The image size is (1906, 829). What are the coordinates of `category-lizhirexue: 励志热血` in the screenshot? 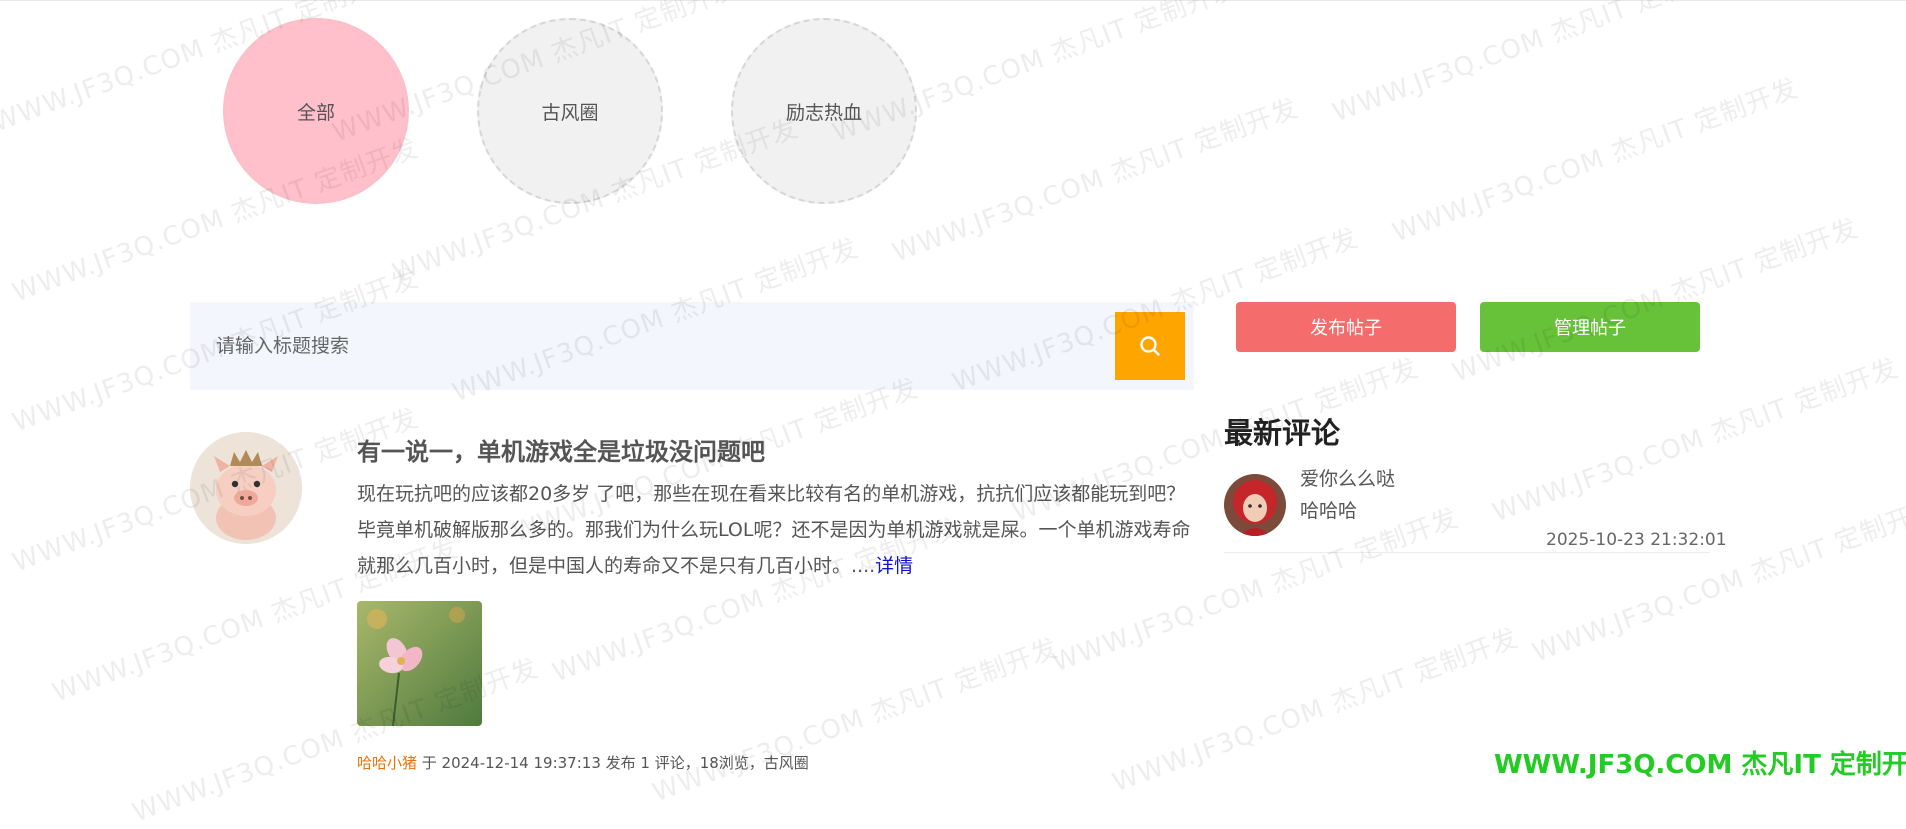 It's located at (824, 111).